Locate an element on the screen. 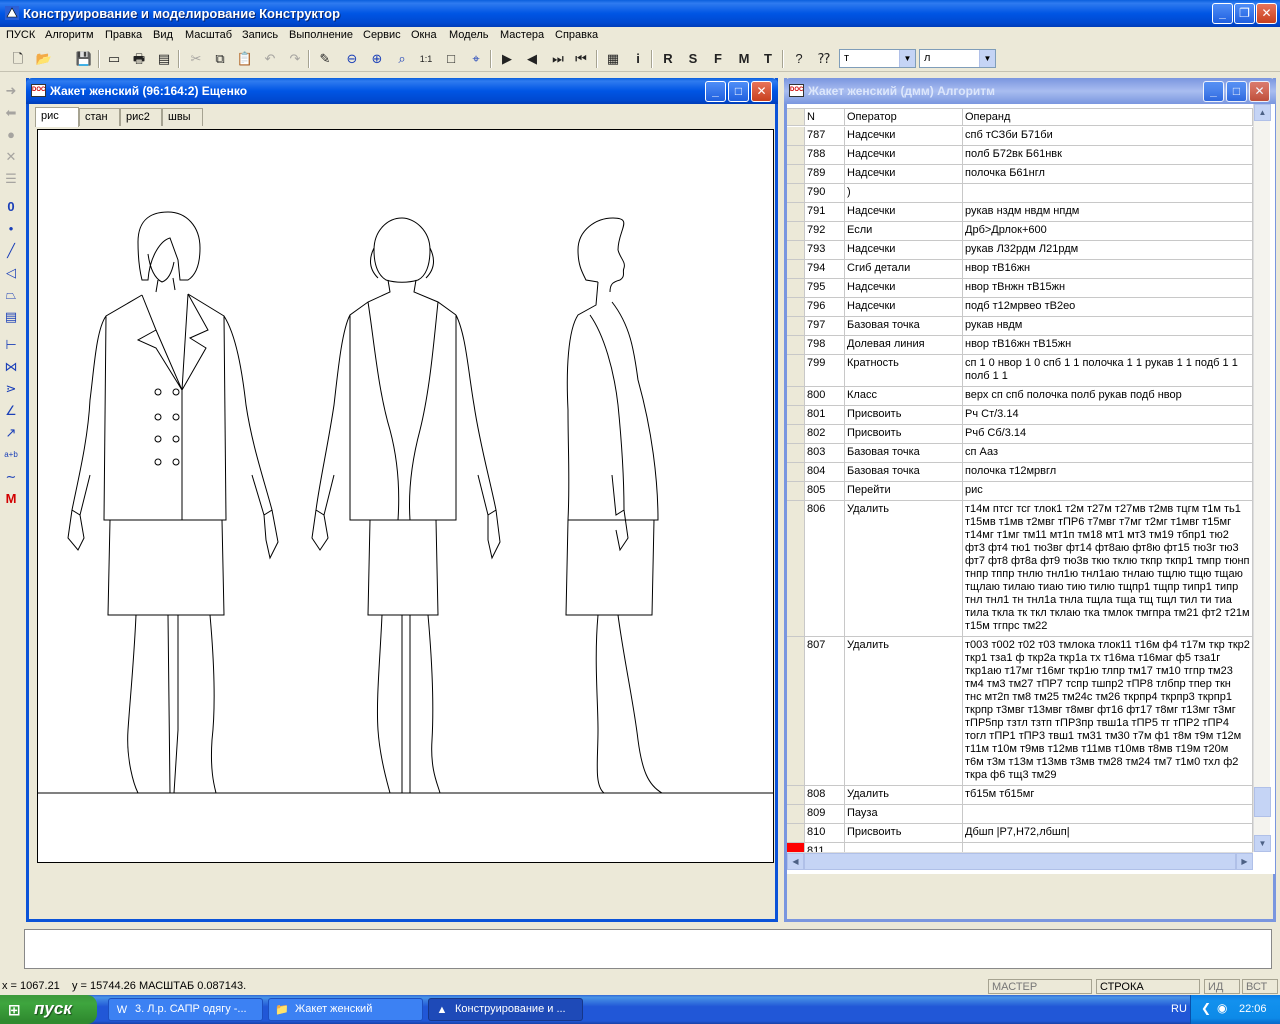  table-row: 809 Пауза is located at coordinates (1020, 814).